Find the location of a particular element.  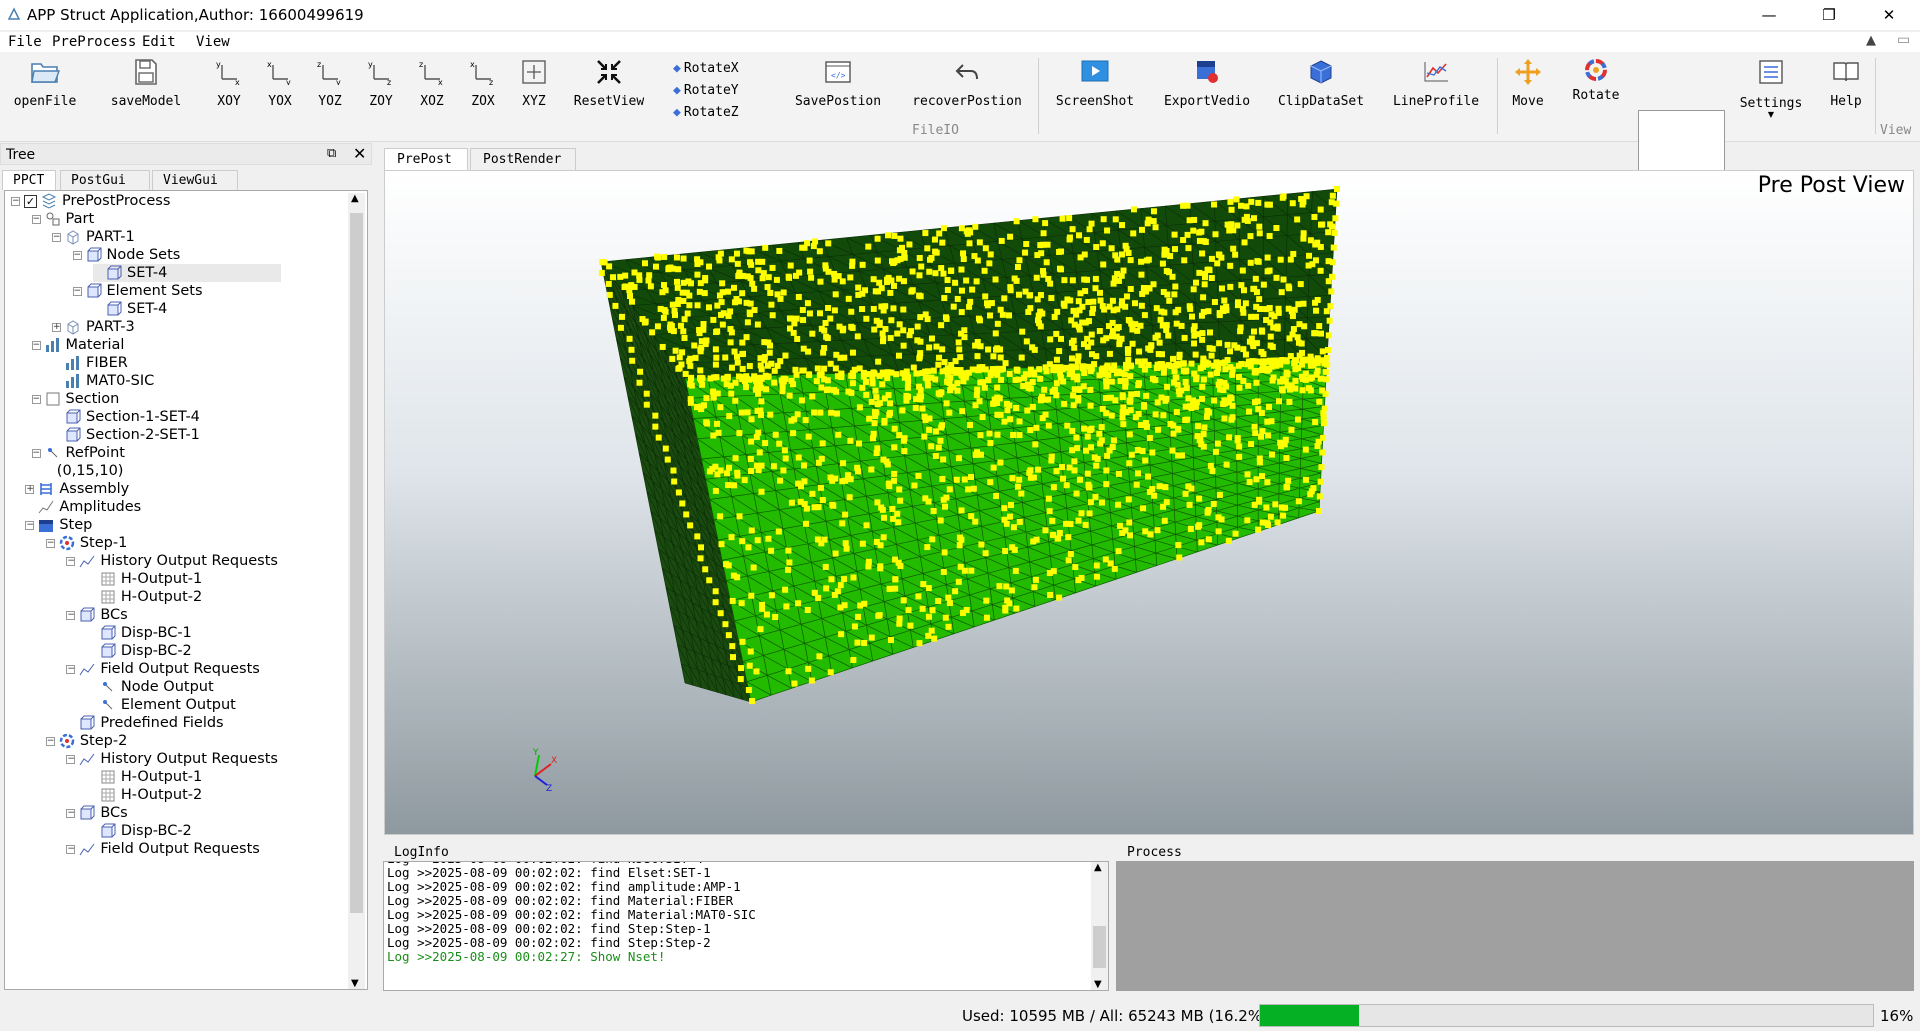

tree-item: Section-2-SET-1 is located at coordinates (126, 435).